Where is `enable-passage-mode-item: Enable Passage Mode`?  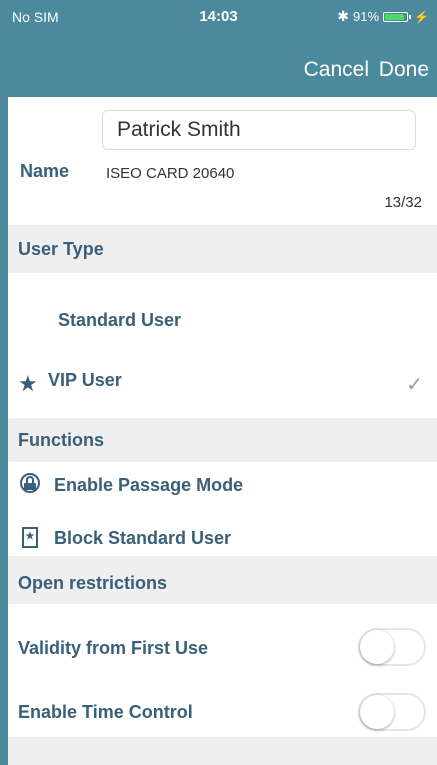
enable-passage-mode-item: Enable Passage Mode is located at coordinates (148, 485).